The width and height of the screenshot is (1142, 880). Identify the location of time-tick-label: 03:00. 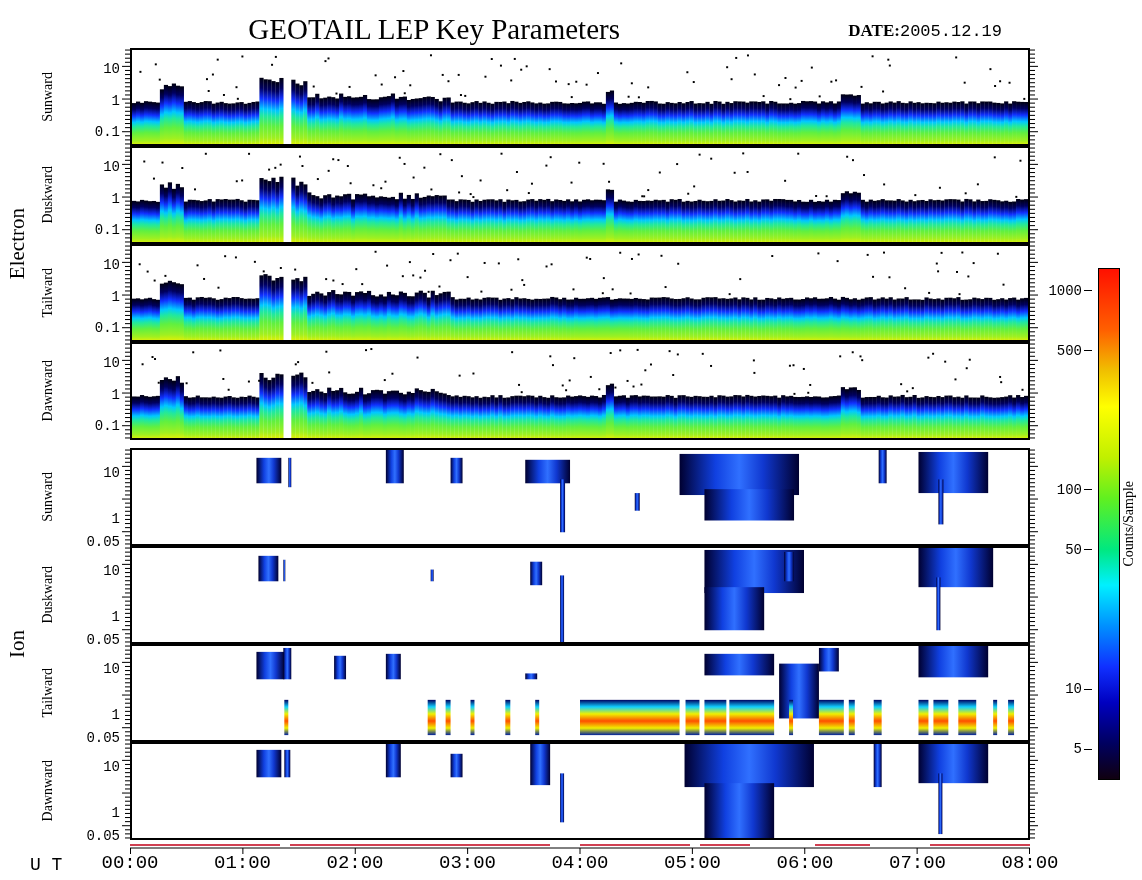
(467, 863).